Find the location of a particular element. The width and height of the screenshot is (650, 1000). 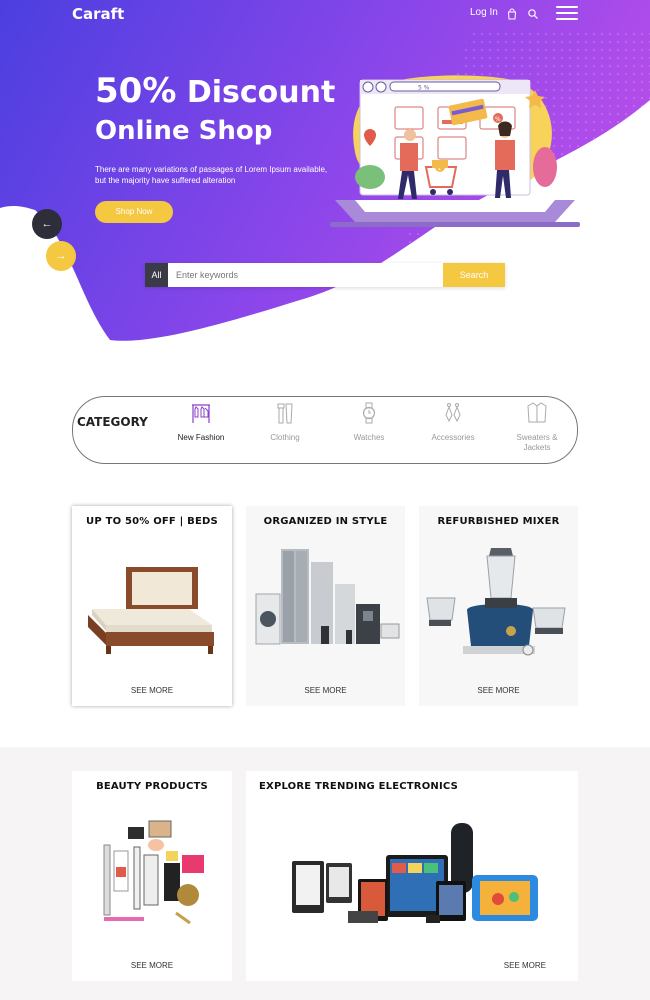

mixer-image is located at coordinates (496, 602).